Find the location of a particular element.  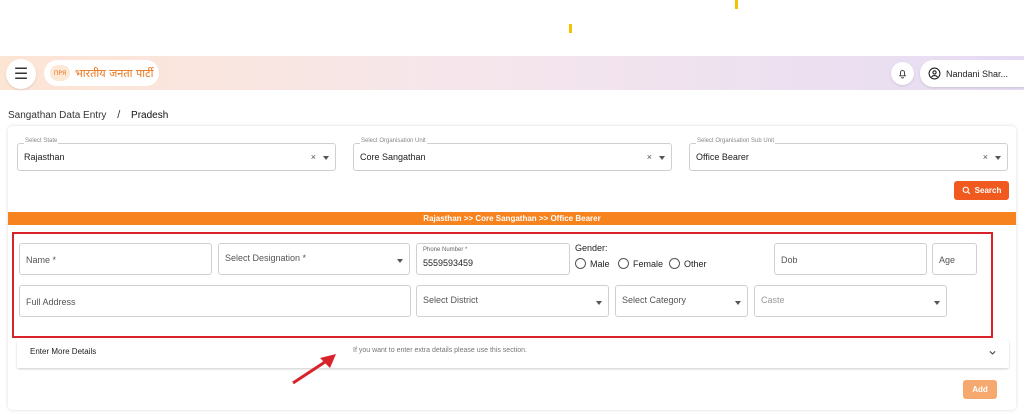

age-field: Age is located at coordinates (954, 259).